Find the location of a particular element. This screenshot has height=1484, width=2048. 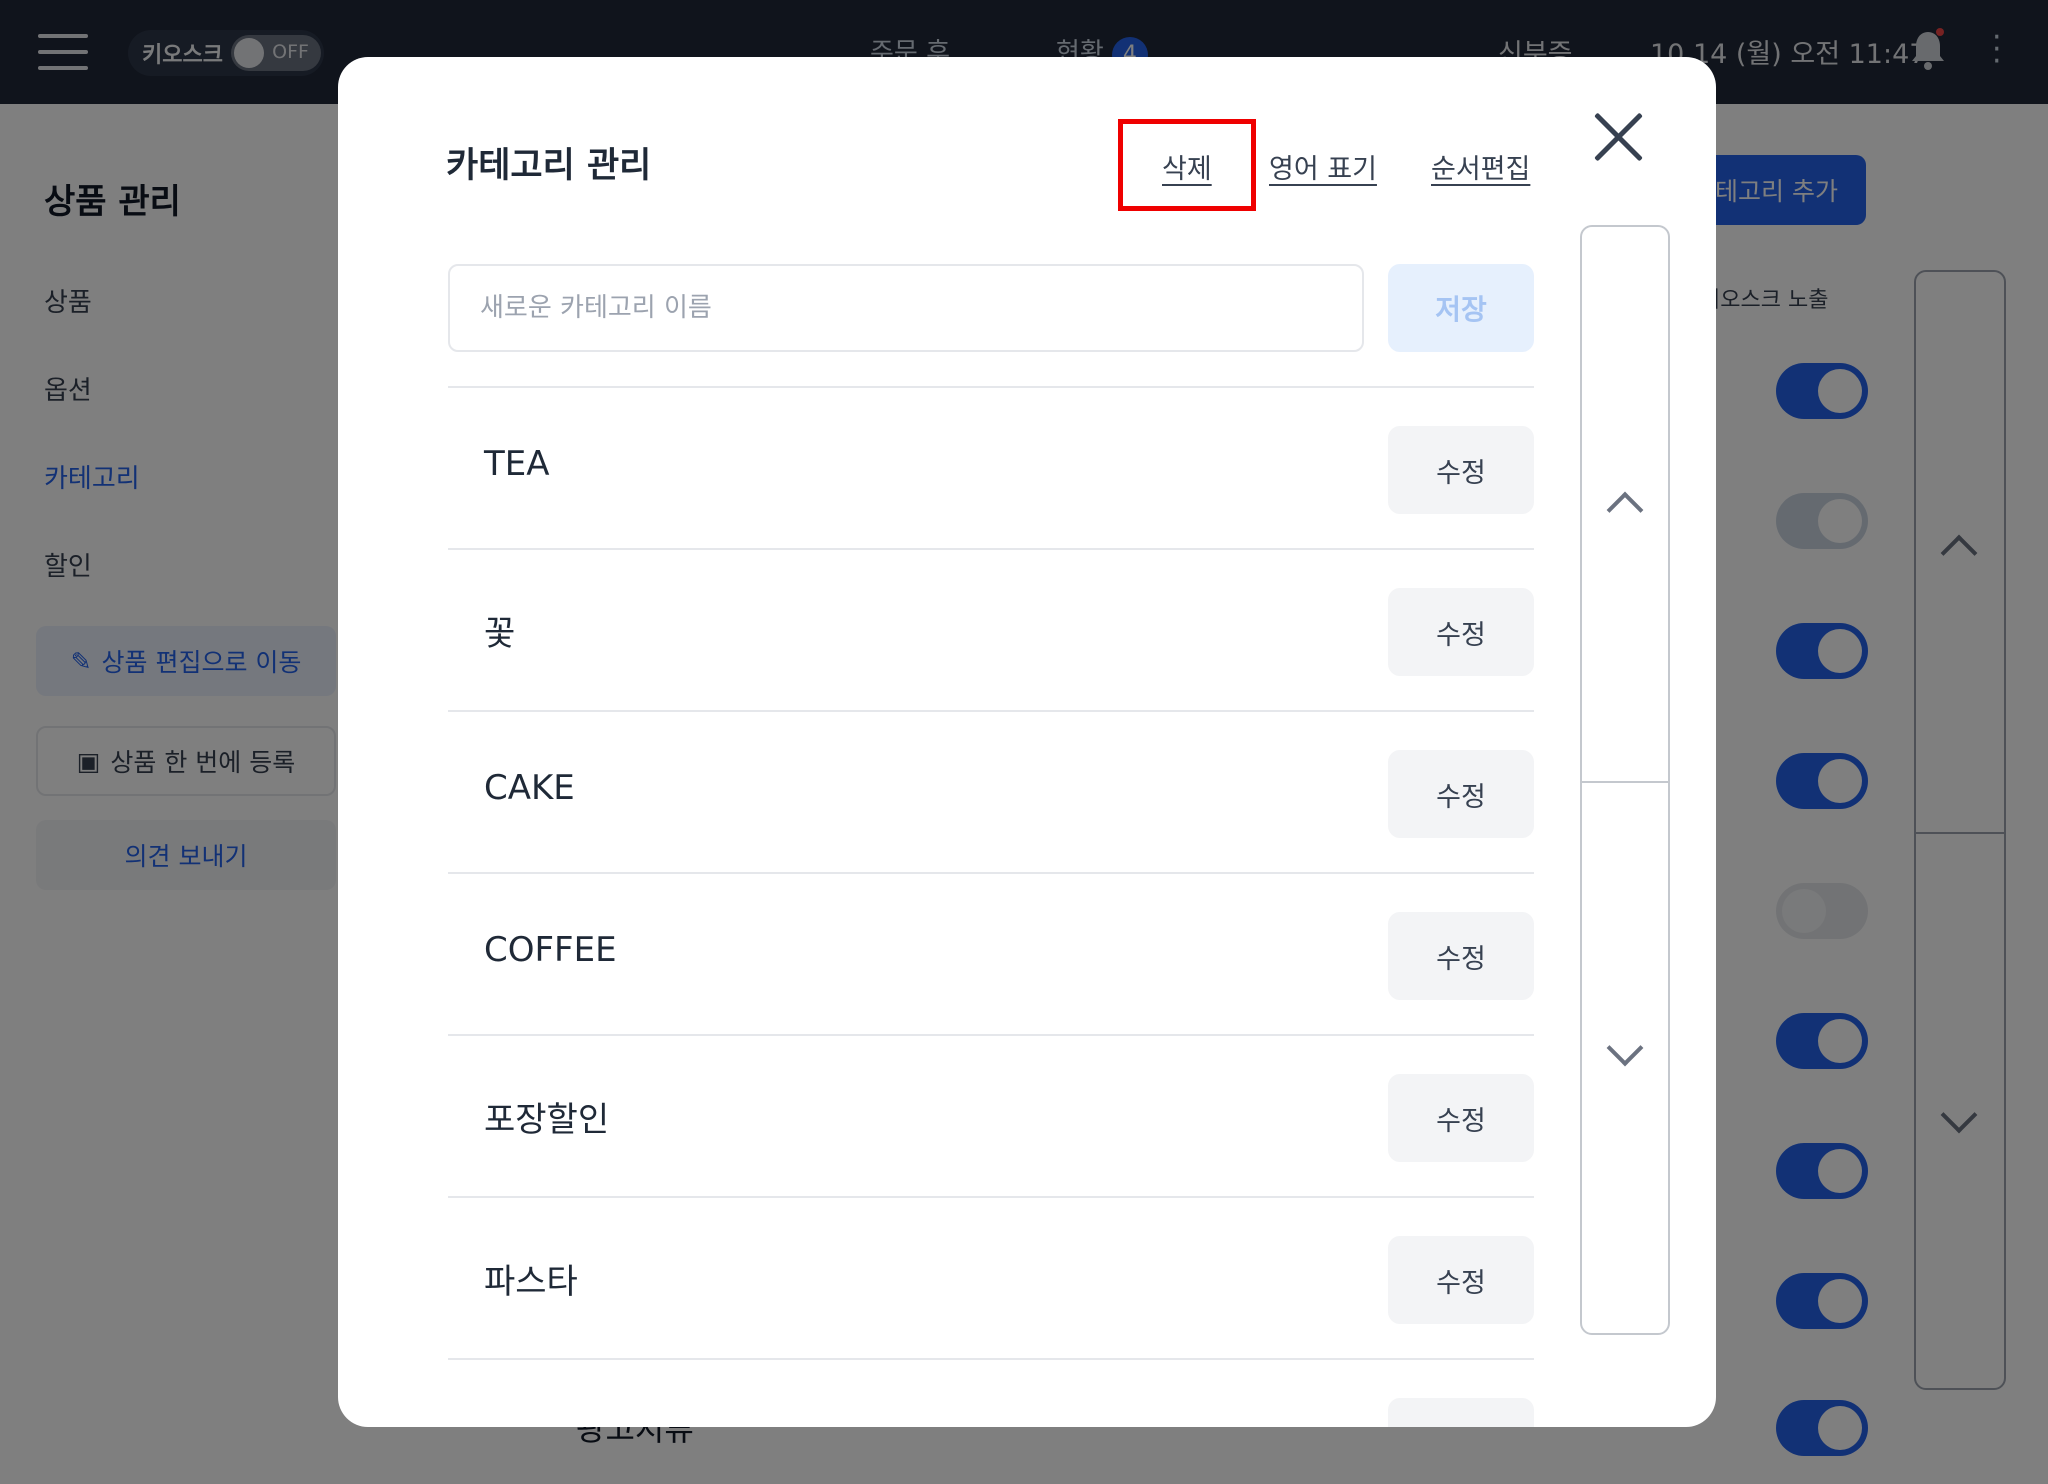

close-icon is located at coordinates (1618, 137).